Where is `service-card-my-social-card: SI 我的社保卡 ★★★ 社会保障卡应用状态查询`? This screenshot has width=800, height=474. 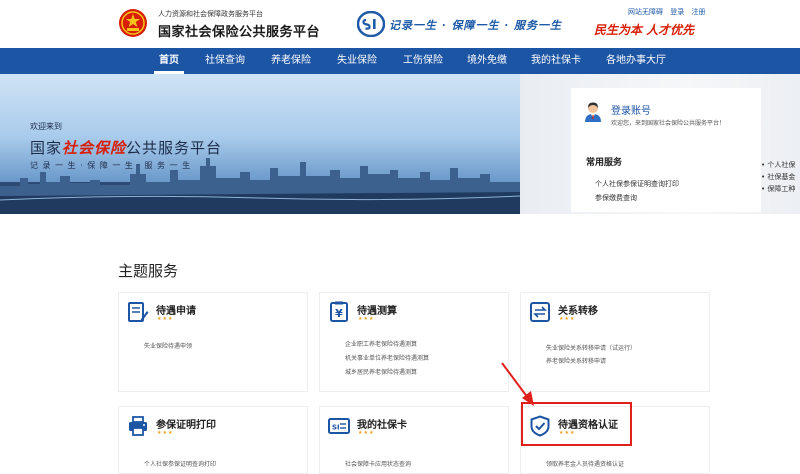
service-card-my-social-card: SI 我的社保卡 ★★★ 社会保障卡应用状态查询 is located at coordinates (414, 440).